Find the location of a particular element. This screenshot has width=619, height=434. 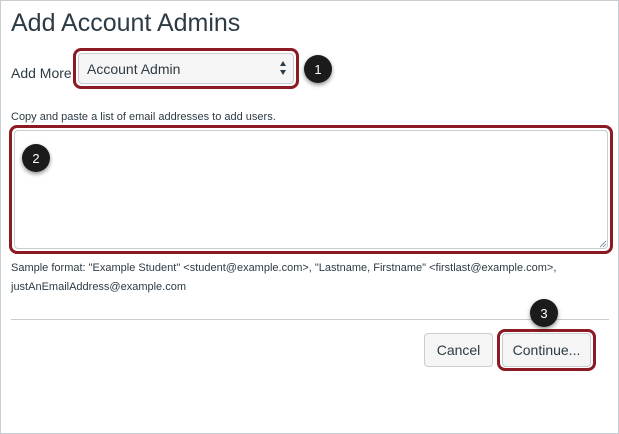

step-callout-1: 1 is located at coordinates (318, 69).